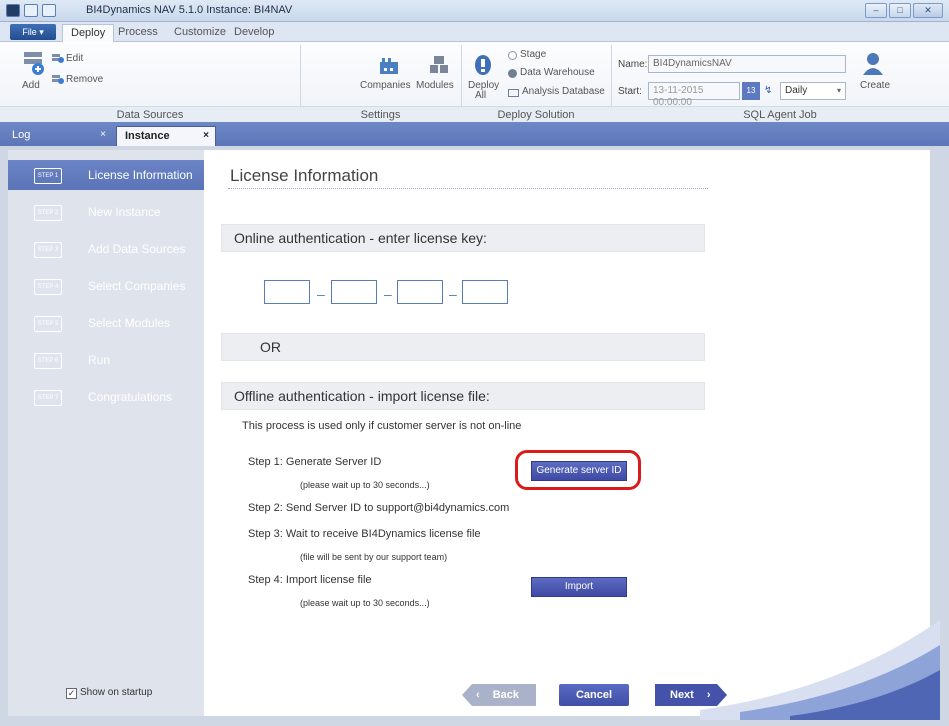 This screenshot has width=949, height=726. I want to click on next-button: Next ›, so click(695, 695).